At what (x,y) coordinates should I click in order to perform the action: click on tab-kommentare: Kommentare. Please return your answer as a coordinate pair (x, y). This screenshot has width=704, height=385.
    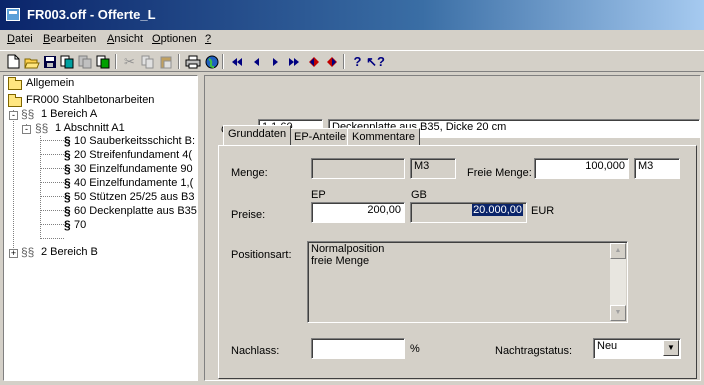
    Looking at the image, I should click on (383, 137).